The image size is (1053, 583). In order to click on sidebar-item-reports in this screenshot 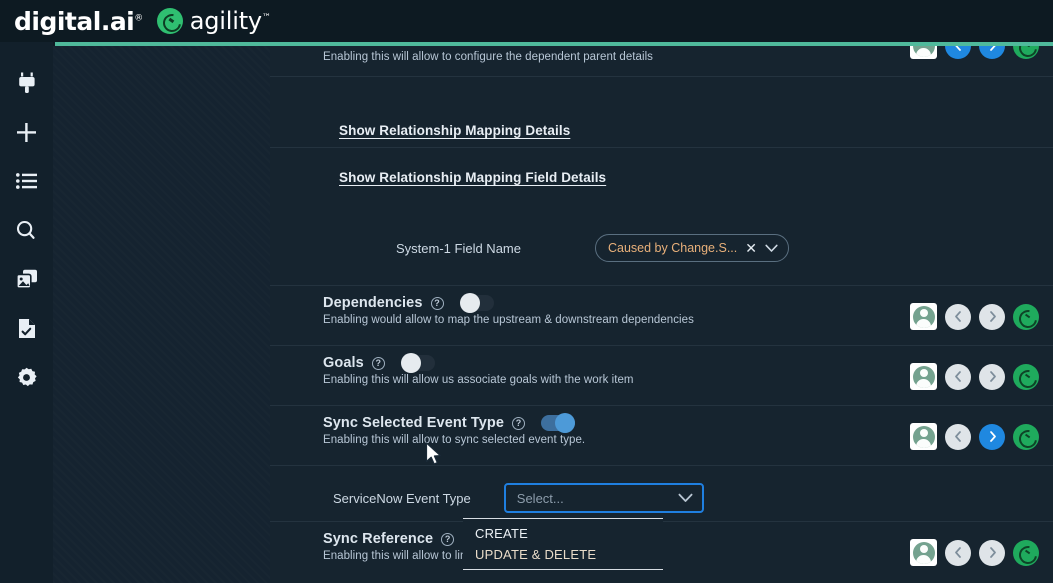, I will do `click(27, 328)`.